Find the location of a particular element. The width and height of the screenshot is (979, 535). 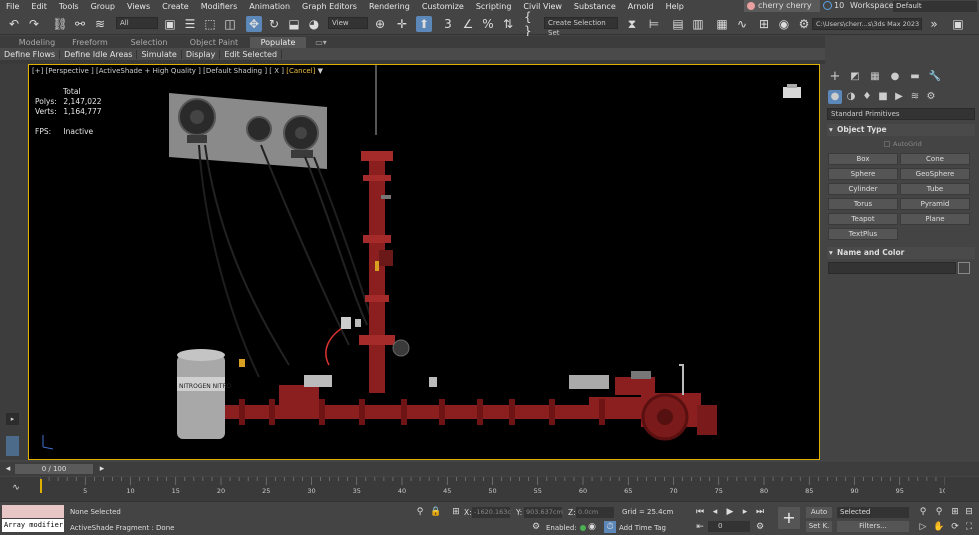

unlink-icon: ⚯ is located at coordinates (80, 24).